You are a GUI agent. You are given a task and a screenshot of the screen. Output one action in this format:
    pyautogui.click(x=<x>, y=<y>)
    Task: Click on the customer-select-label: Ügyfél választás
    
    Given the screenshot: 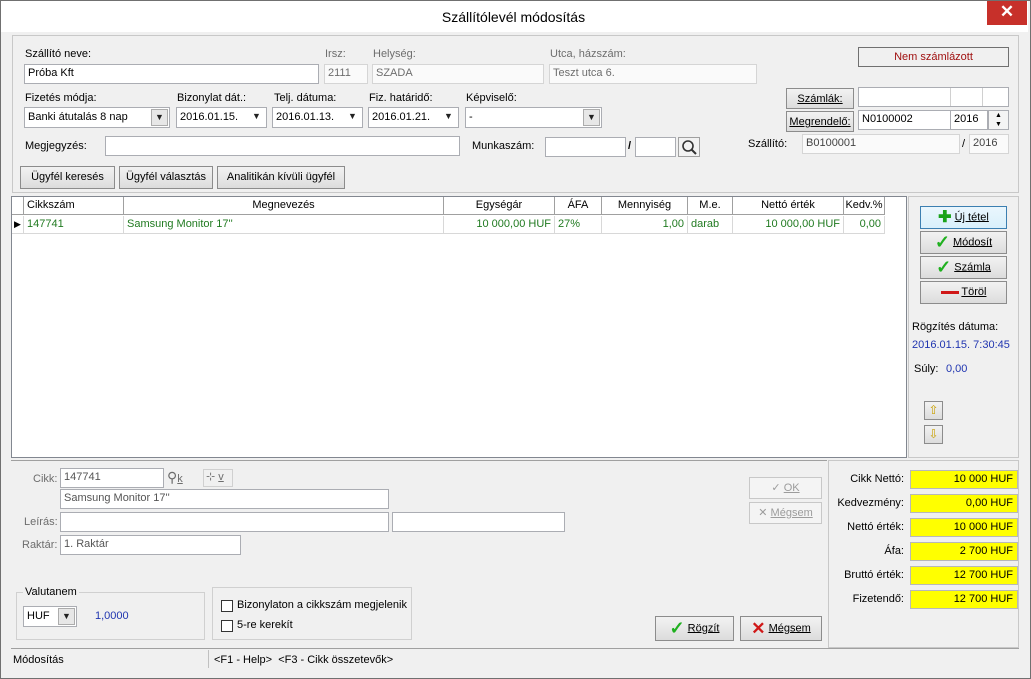 What is the action you would take?
    pyautogui.click(x=166, y=177)
    